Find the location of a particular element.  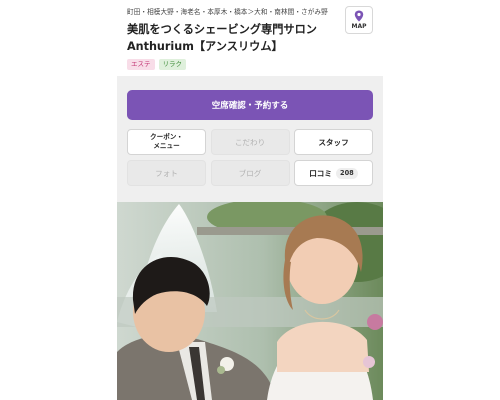

tab-blog-label: ブログ is located at coordinates (250, 173).